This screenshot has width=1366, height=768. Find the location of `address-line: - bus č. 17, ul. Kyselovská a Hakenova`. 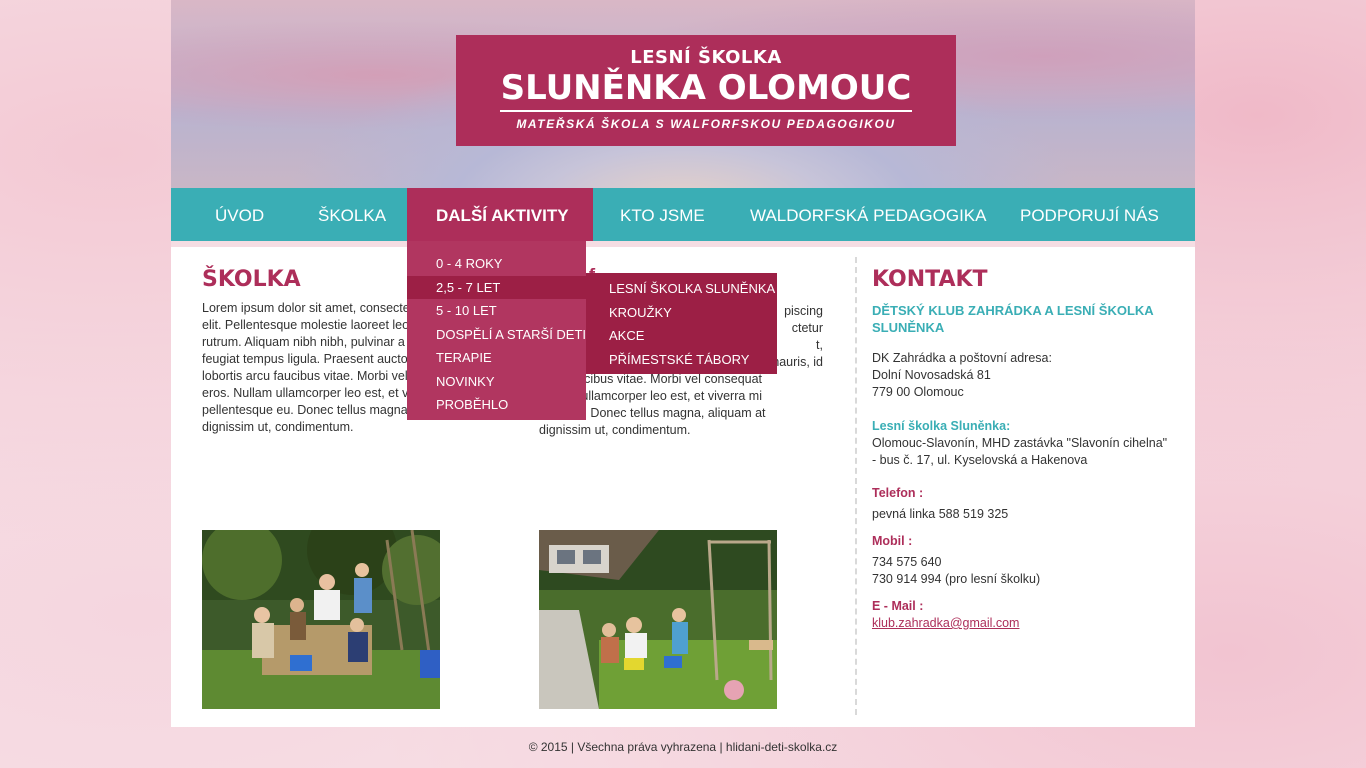

address-line: - bus č. 17, ul. Kyselovská a Hakenova is located at coordinates (980, 460).